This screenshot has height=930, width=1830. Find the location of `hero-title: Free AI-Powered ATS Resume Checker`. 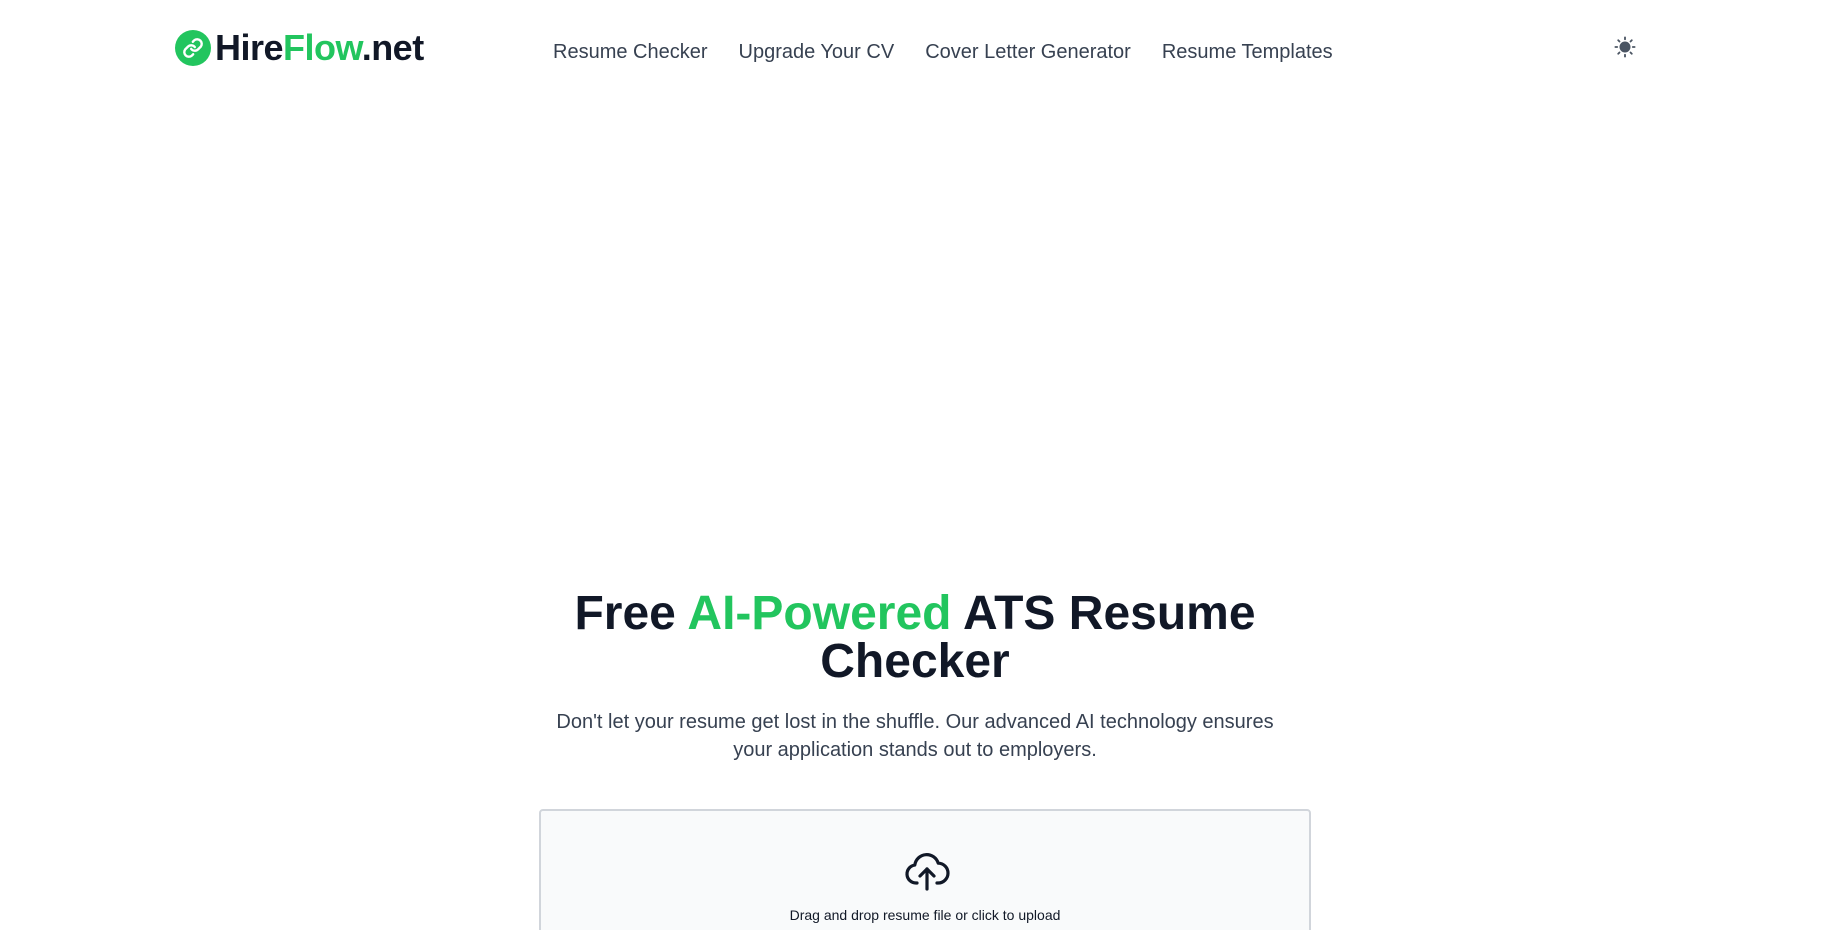

hero-title: Free AI-Powered ATS Resume Checker is located at coordinates (915, 638).